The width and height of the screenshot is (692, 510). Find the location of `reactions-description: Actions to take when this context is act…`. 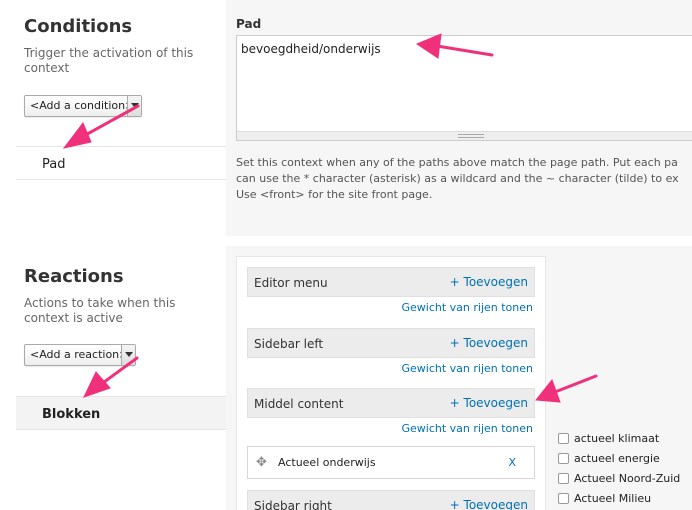

reactions-description: Actions to take when this context is act… is located at coordinates (100, 310).